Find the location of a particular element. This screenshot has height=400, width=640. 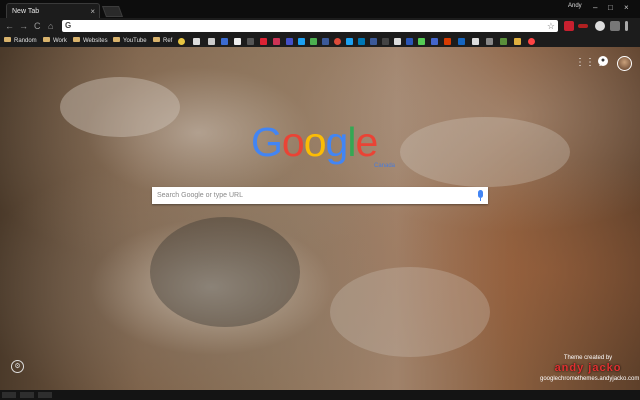

toolbar: ← → C ⌂ G ☆ is located at coordinates (320, 26).